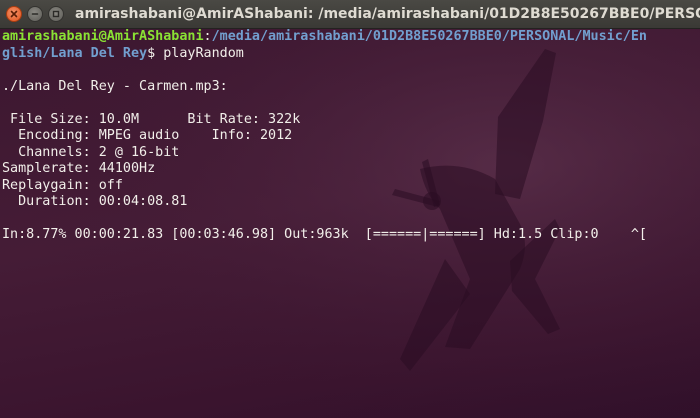  What do you see at coordinates (151, 119) in the screenshot?
I see `file-size-line: File Size: 10.0M Bit Rate: 322k` at bounding box center [151, 119].